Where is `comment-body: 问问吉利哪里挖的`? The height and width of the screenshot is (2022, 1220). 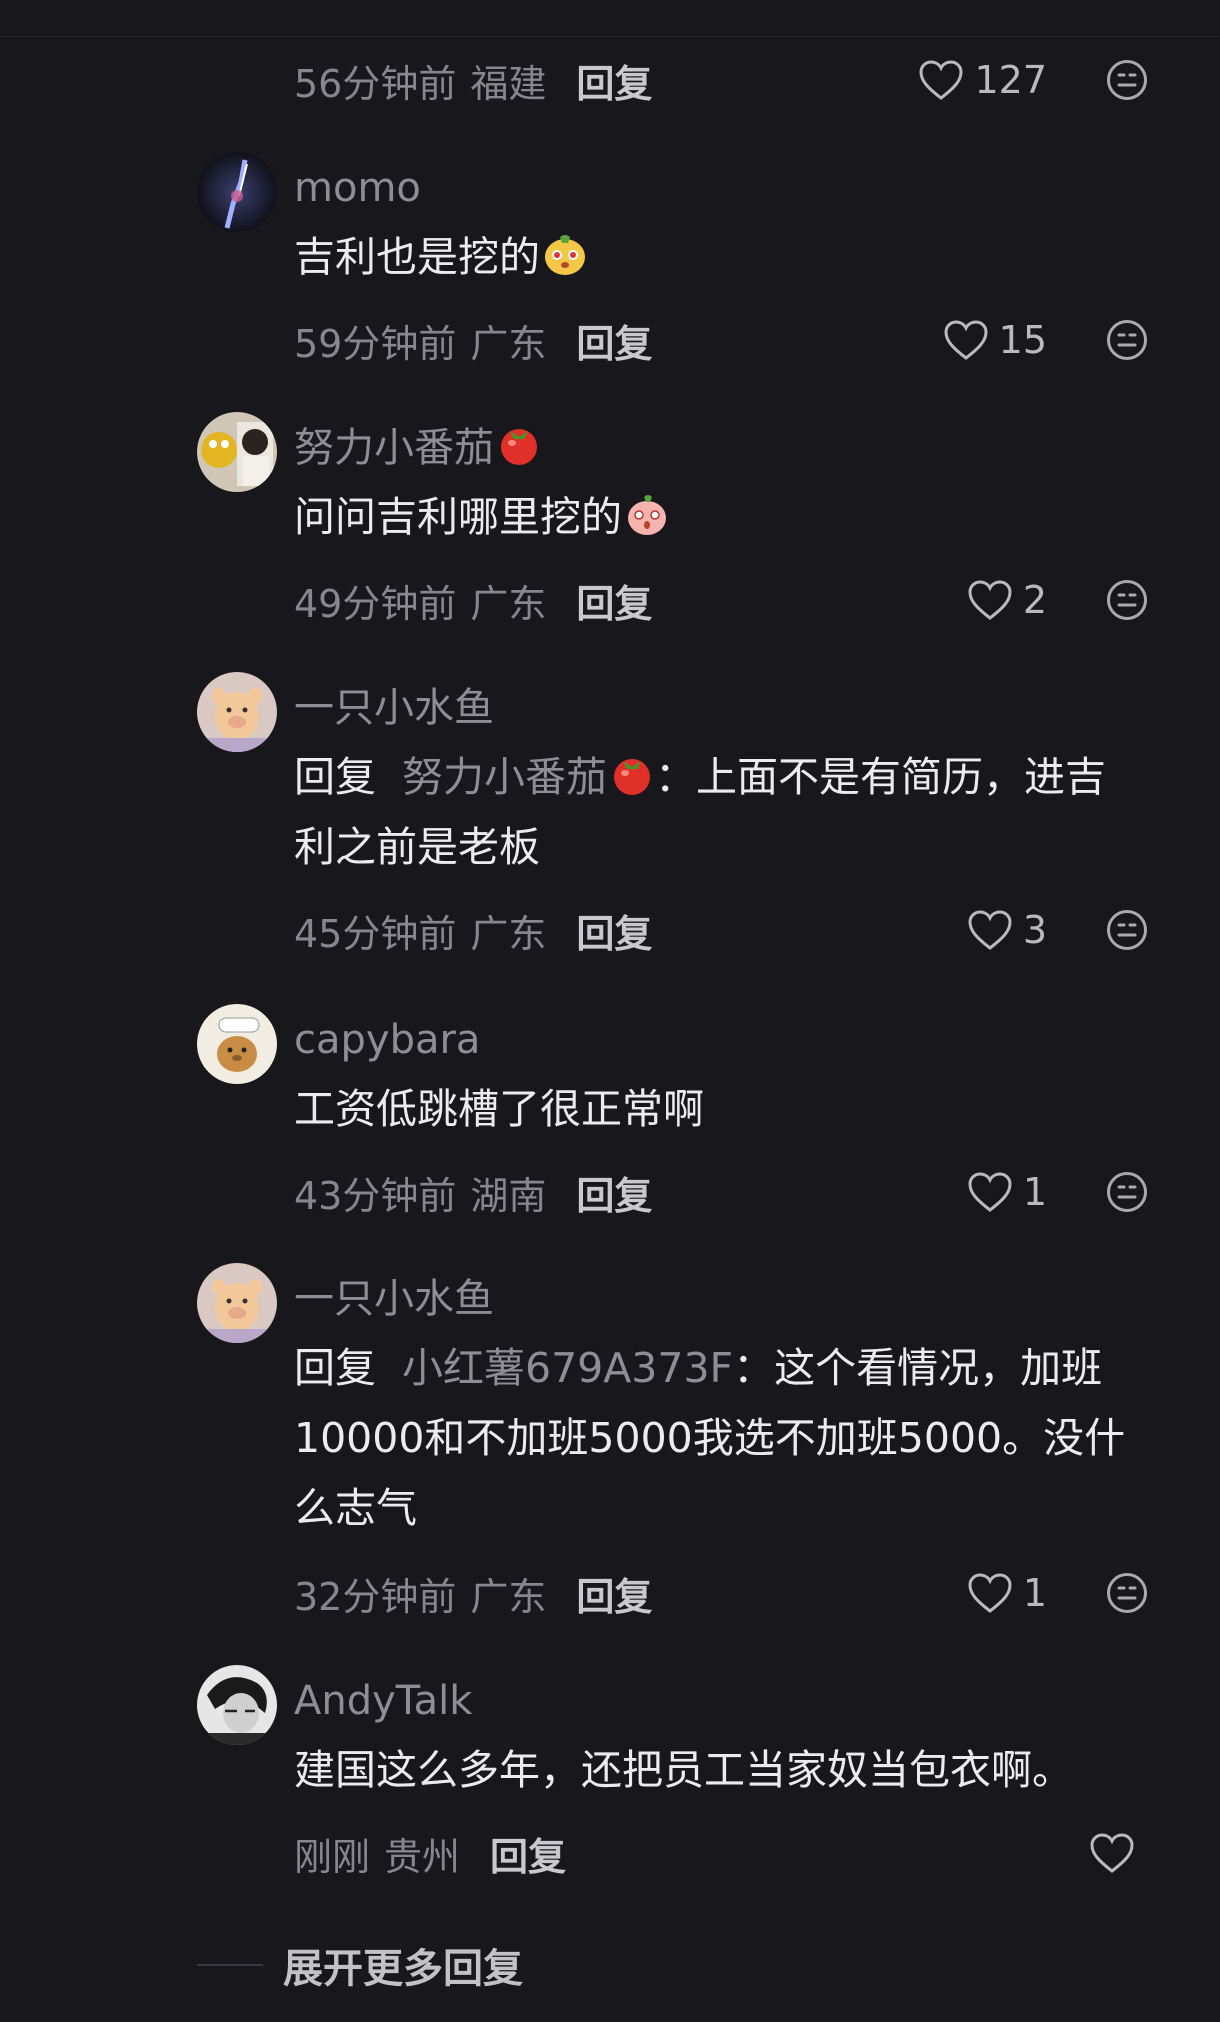
comment-body: 问问吉利哪里挖的 is located at coordinates (458, 517).